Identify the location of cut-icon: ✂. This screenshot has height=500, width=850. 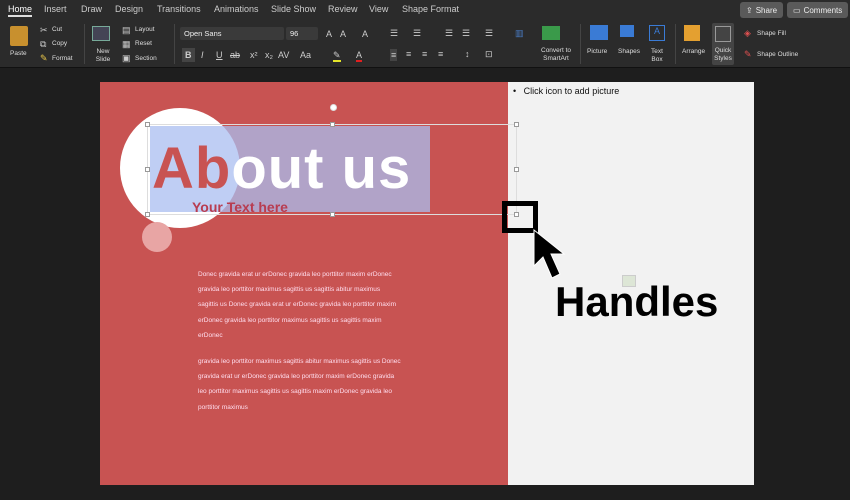
(44, 30).